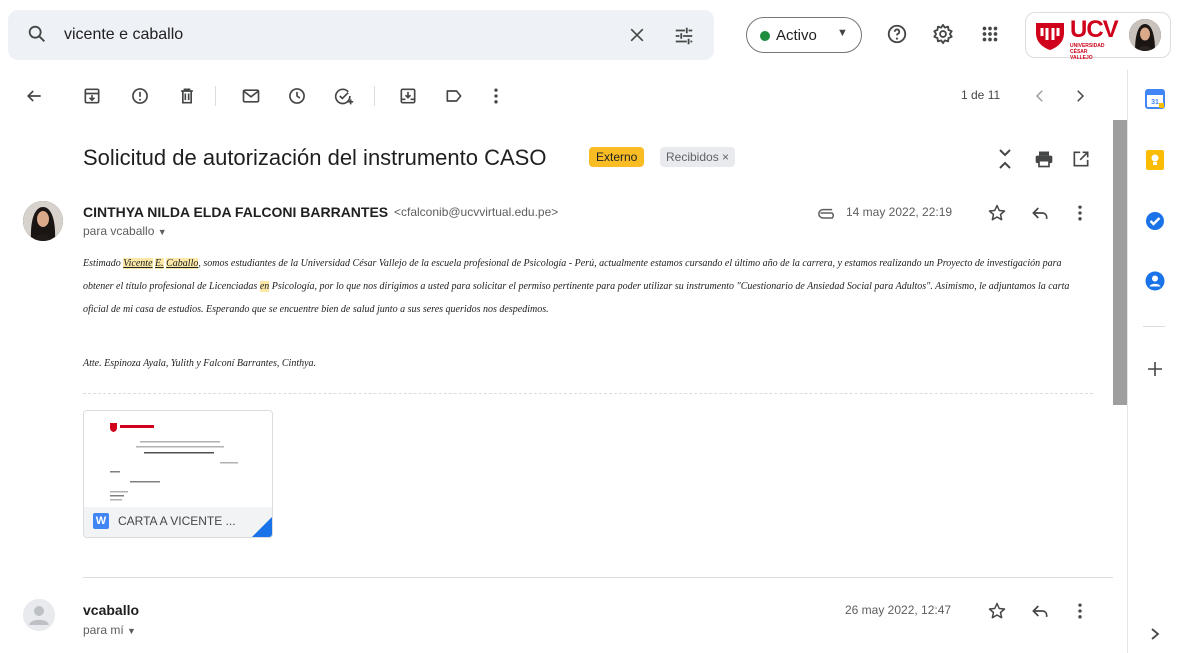  Describe the element at coordinates (1155, 371) in the screenshot. I see `add-icon` at that location.